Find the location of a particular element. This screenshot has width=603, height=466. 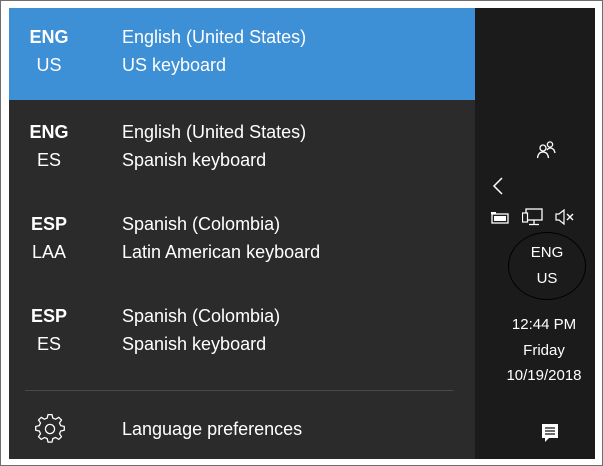

network-icon is located at coordinates (533, 217).